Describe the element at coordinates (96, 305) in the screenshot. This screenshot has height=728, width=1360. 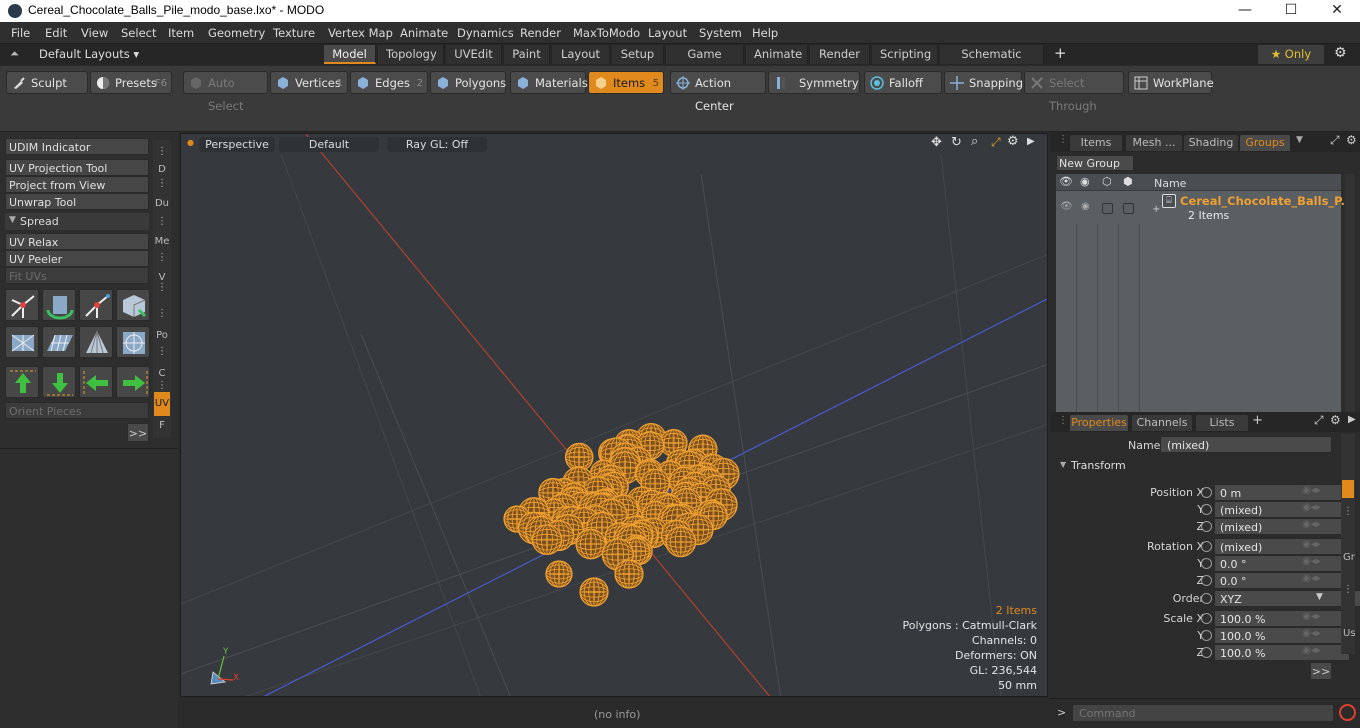
I see `uv-move-icon` at that location.